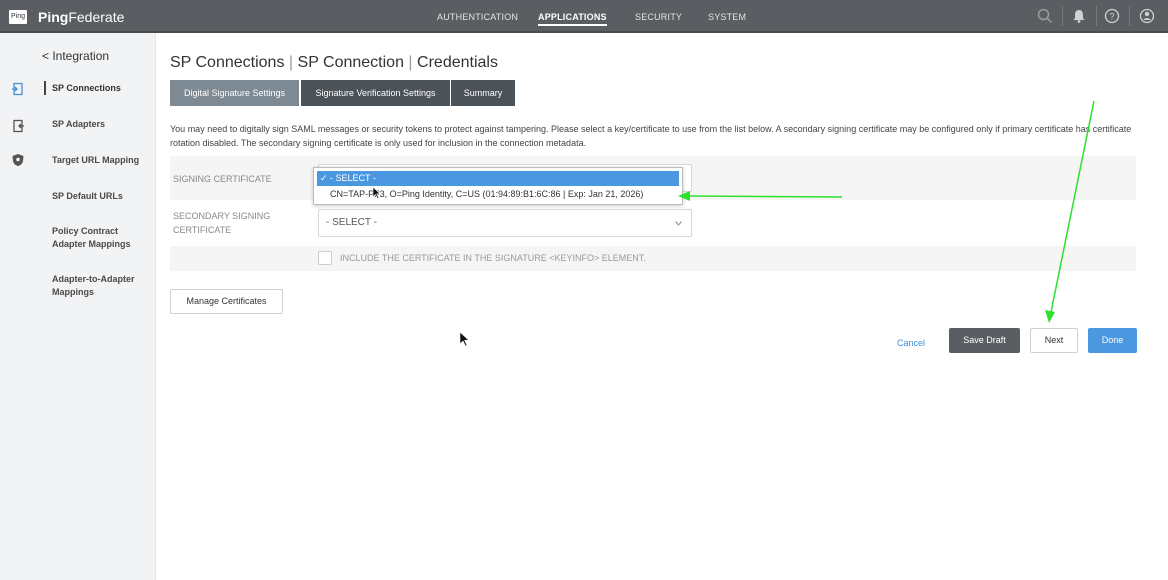 This screenshot has width=1168, height=580. Describe the element at coordinates (95, 160) in the screenshot. I see `sidebar-item-target-url-mapping: Target URL Mapping` at that location.